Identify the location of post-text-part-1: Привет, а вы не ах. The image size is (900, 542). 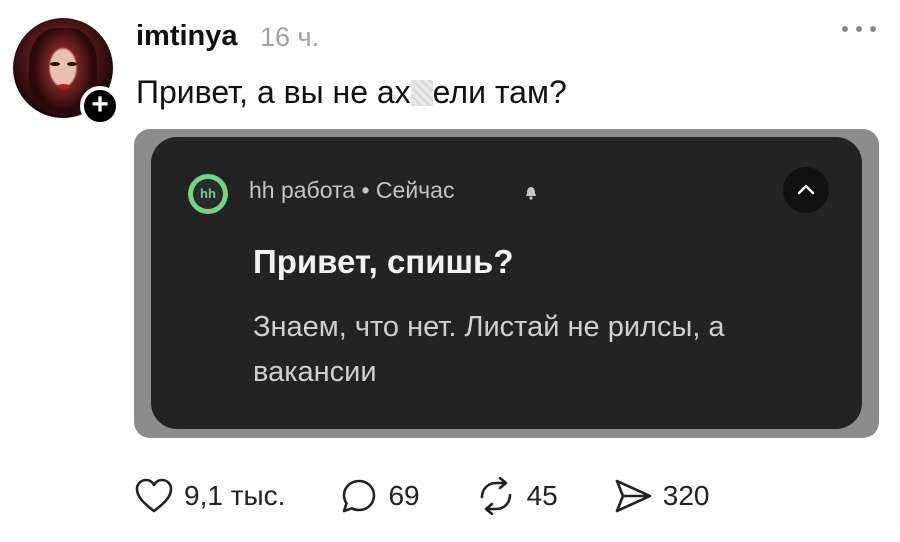
(273, 92).